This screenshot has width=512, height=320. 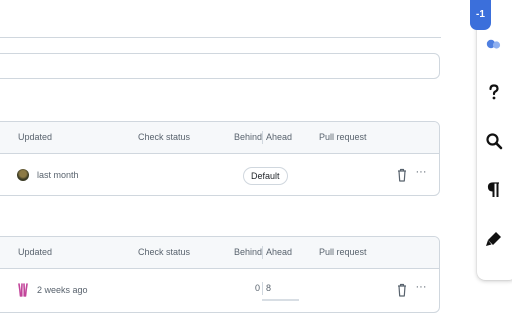 What do you see at coordinates (219, 174) in the screenshot?
I see `table-row: last month Default ···` at bounding box center [219, 174].